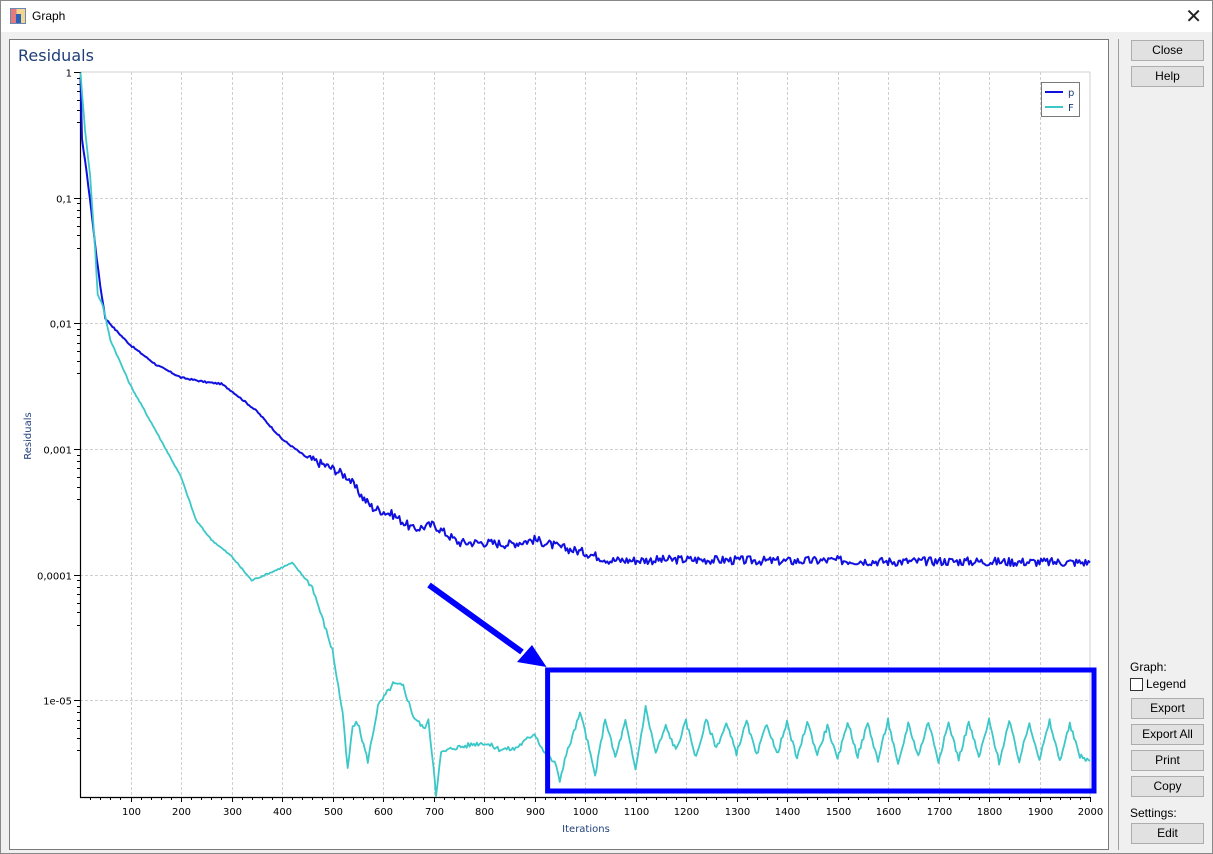 This screenshot has width=1213, height=854. I want to click on print-button: Print, so click(1167, 760).